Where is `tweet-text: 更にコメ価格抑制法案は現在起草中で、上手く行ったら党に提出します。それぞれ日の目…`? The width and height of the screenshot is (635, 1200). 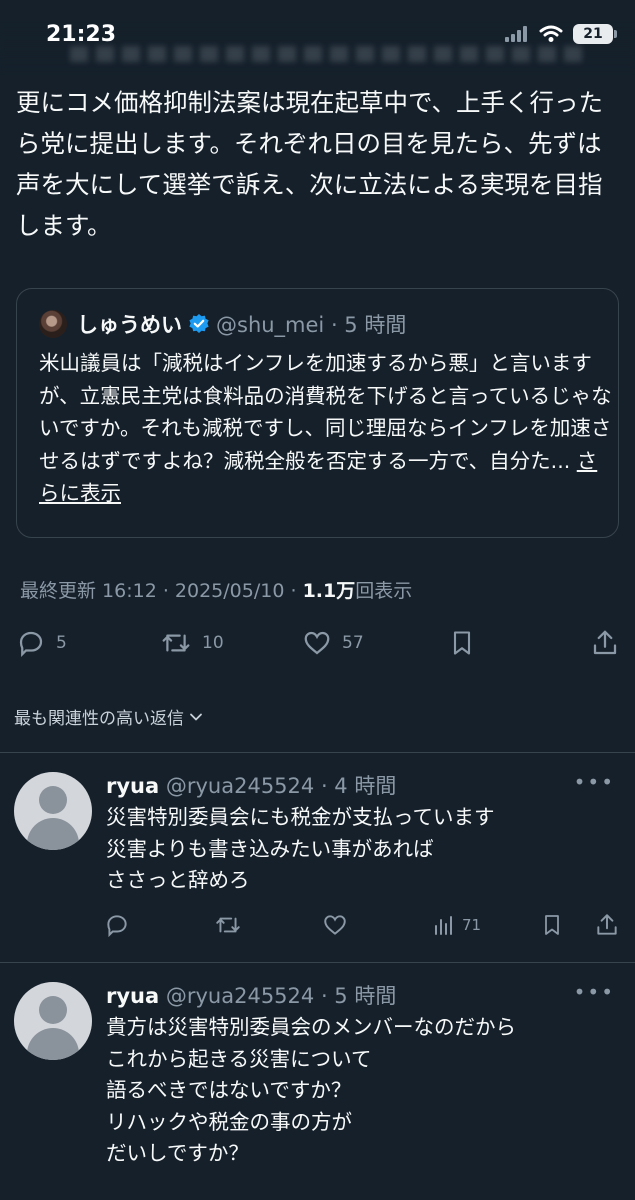 tweet-text: 更にコメ価格抑制法案は現在起草中で、上手く行ったら党に提出します。それぞれ日の目… is located at coordinates (310, 164).